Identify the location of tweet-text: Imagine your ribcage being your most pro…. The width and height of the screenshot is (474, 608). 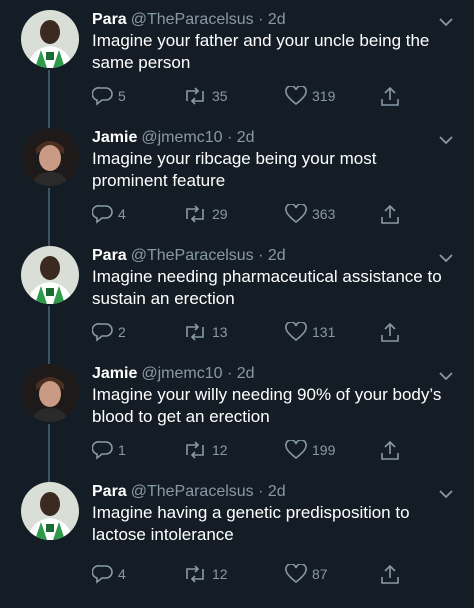
(234, 169).